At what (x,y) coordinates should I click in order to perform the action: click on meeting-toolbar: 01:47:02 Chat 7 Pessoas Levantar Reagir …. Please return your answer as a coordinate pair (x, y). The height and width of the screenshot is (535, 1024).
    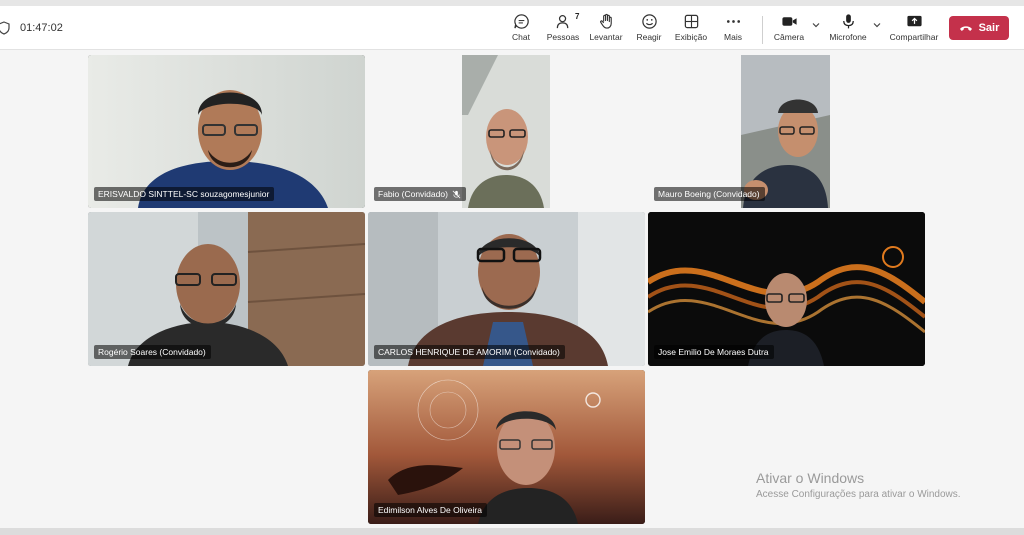
    Looking at the image, I should click on (512, 28).